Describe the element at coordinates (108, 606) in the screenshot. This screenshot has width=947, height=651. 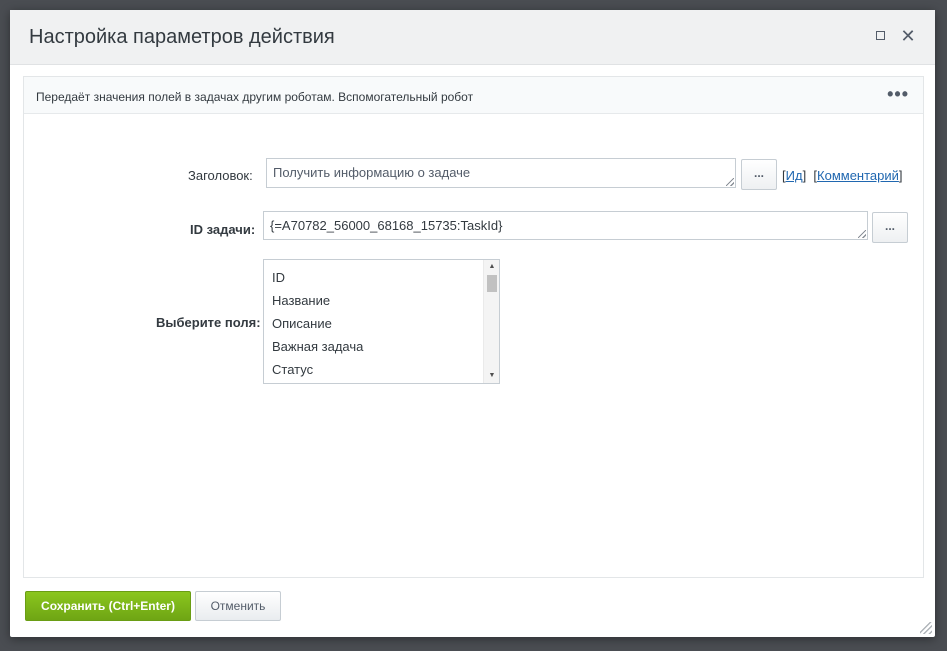
I see `save-button: Сохранить (Ctrl+Enter)` at that location.